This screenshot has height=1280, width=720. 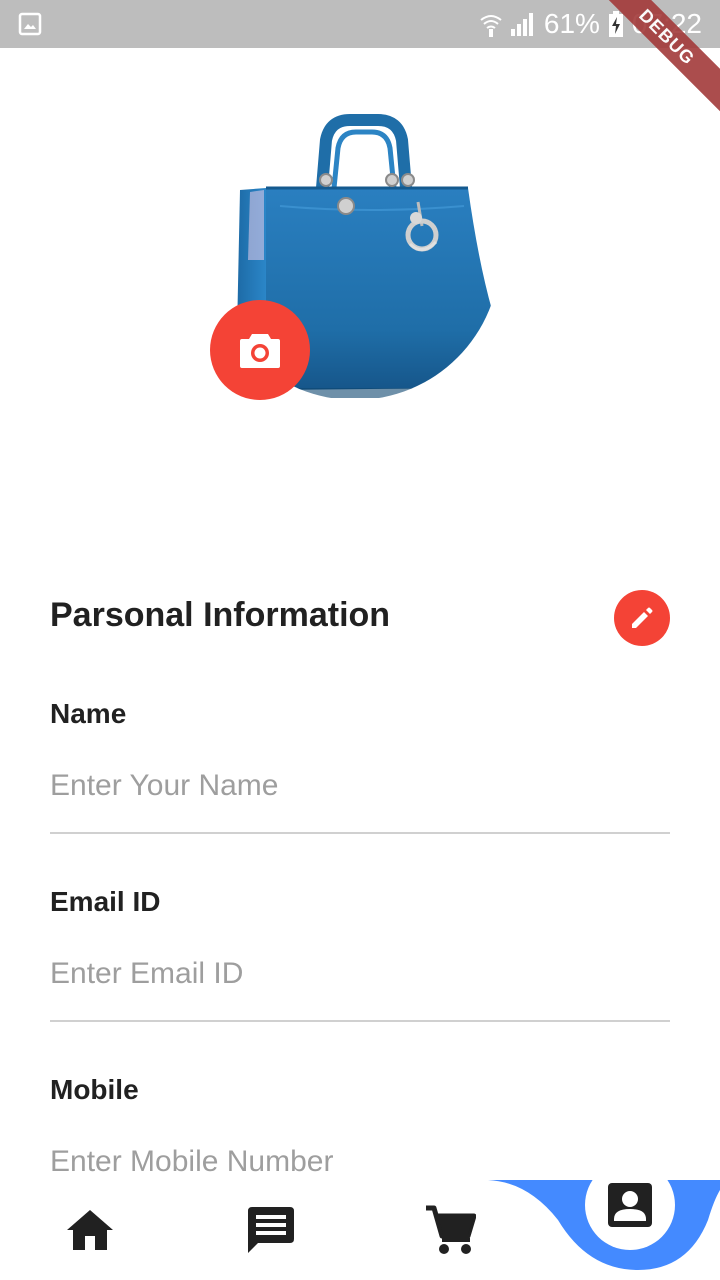 I want to click on email-label: Email ID, so click(x=105, y=901).